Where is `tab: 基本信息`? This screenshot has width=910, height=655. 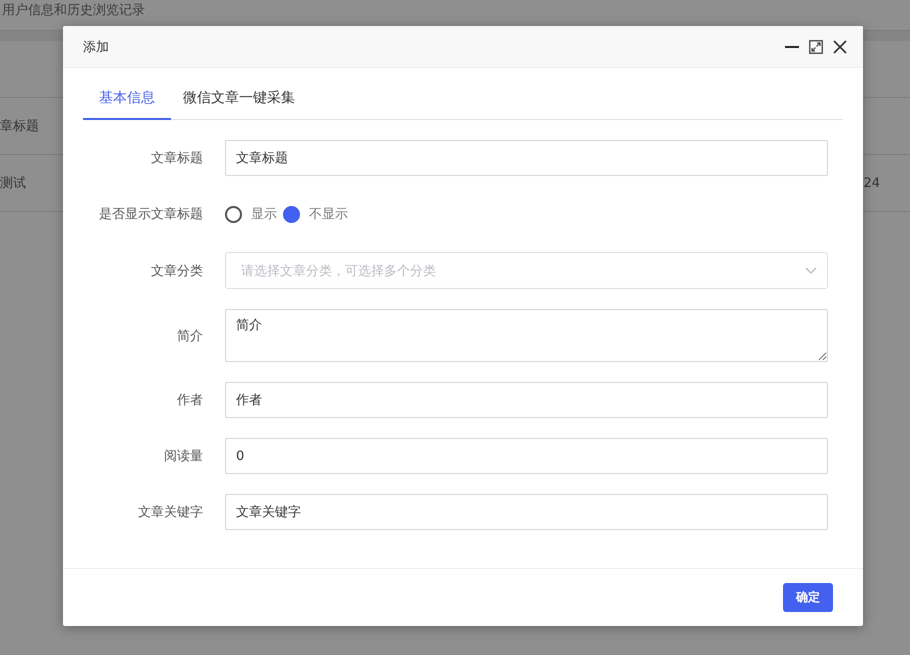
tab: 基本信息 is located at coordinates (127, 94).